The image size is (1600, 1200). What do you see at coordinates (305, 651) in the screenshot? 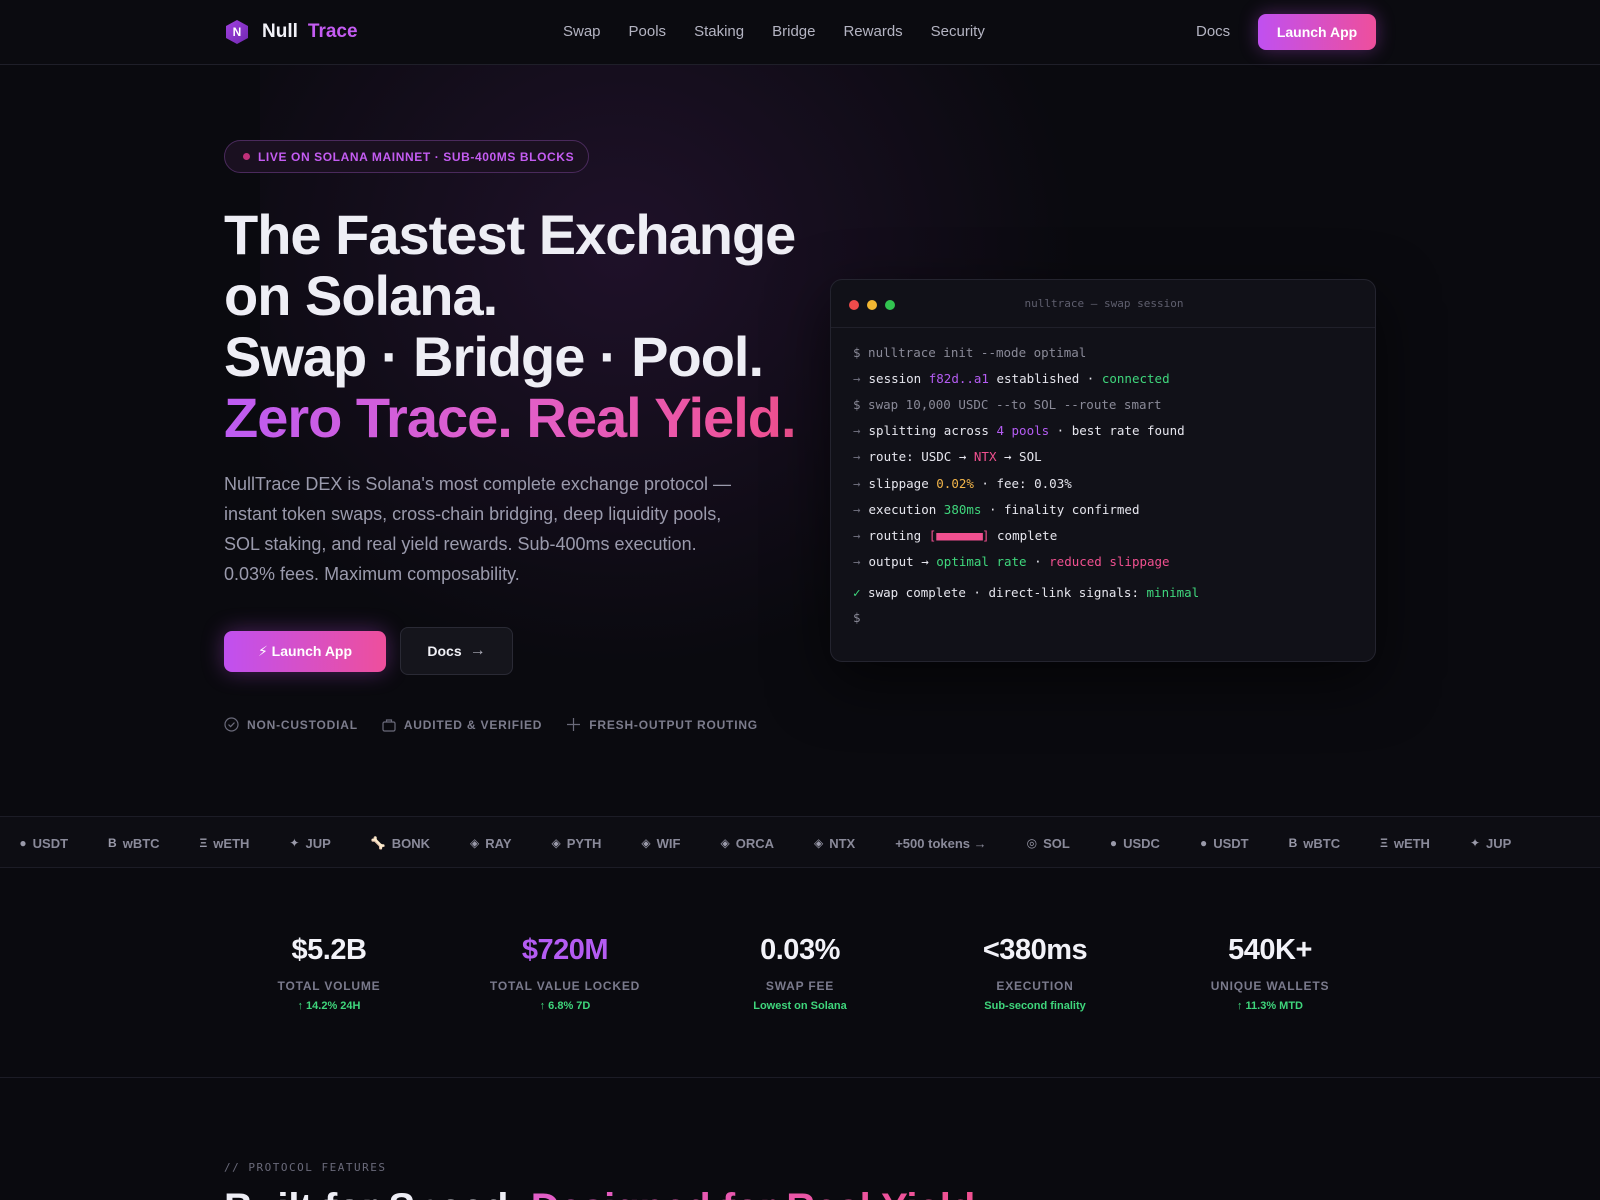
I see `hero-launch-app-button: ⚡ Launch App` at bounding box center [305, 651].